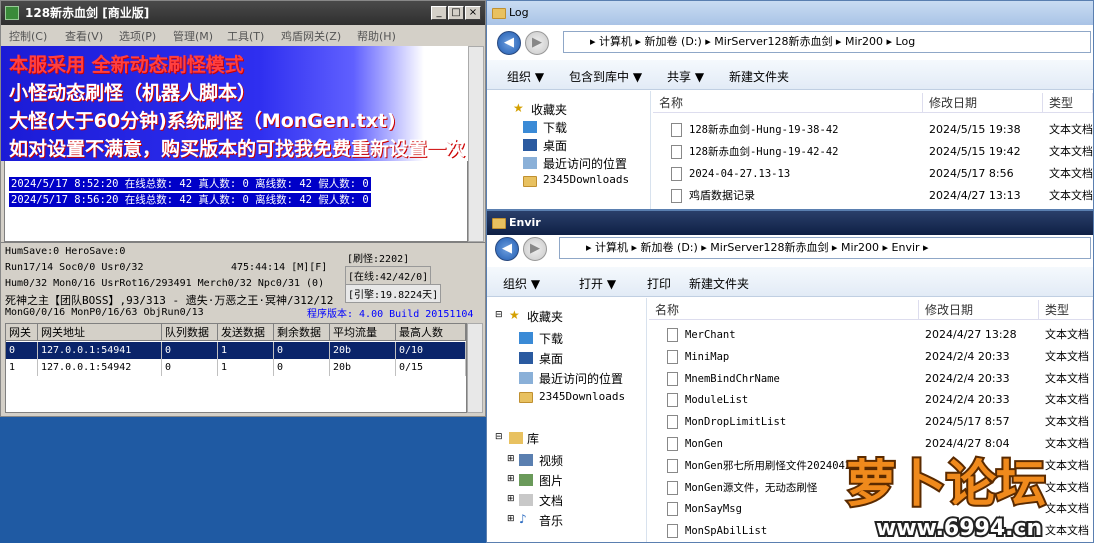 The height and width of the screenshot is (543, 1094). Describe the element at coordinates (28, 36) in the screenshot. I see `menu-control: 控制(C)` at that location.